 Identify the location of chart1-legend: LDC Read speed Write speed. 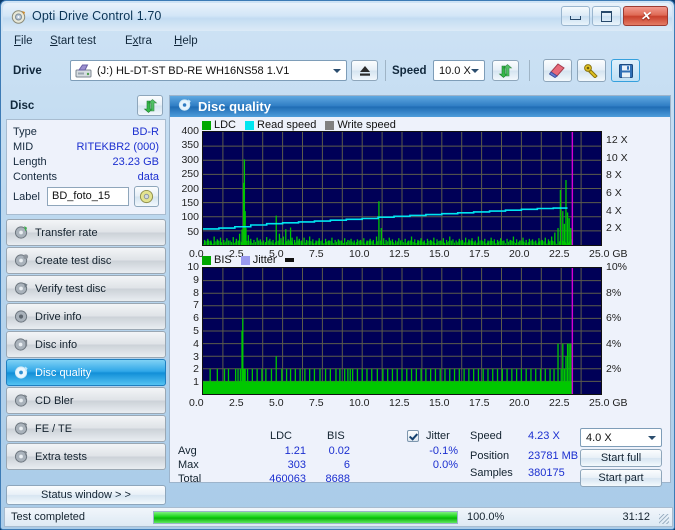
(299, 125).